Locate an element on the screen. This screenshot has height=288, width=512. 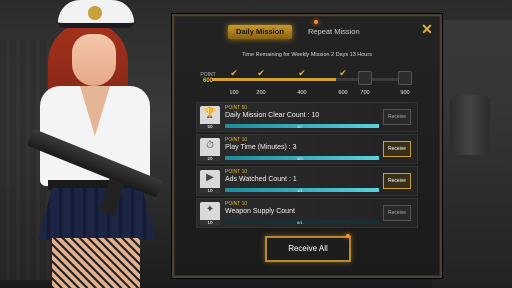
supply-icon: ✦ 10 is located at coordinates (210, 213).